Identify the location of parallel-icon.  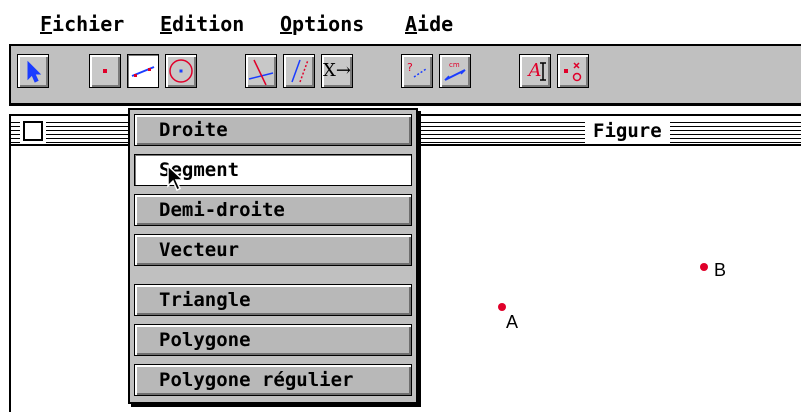
(300, 71).